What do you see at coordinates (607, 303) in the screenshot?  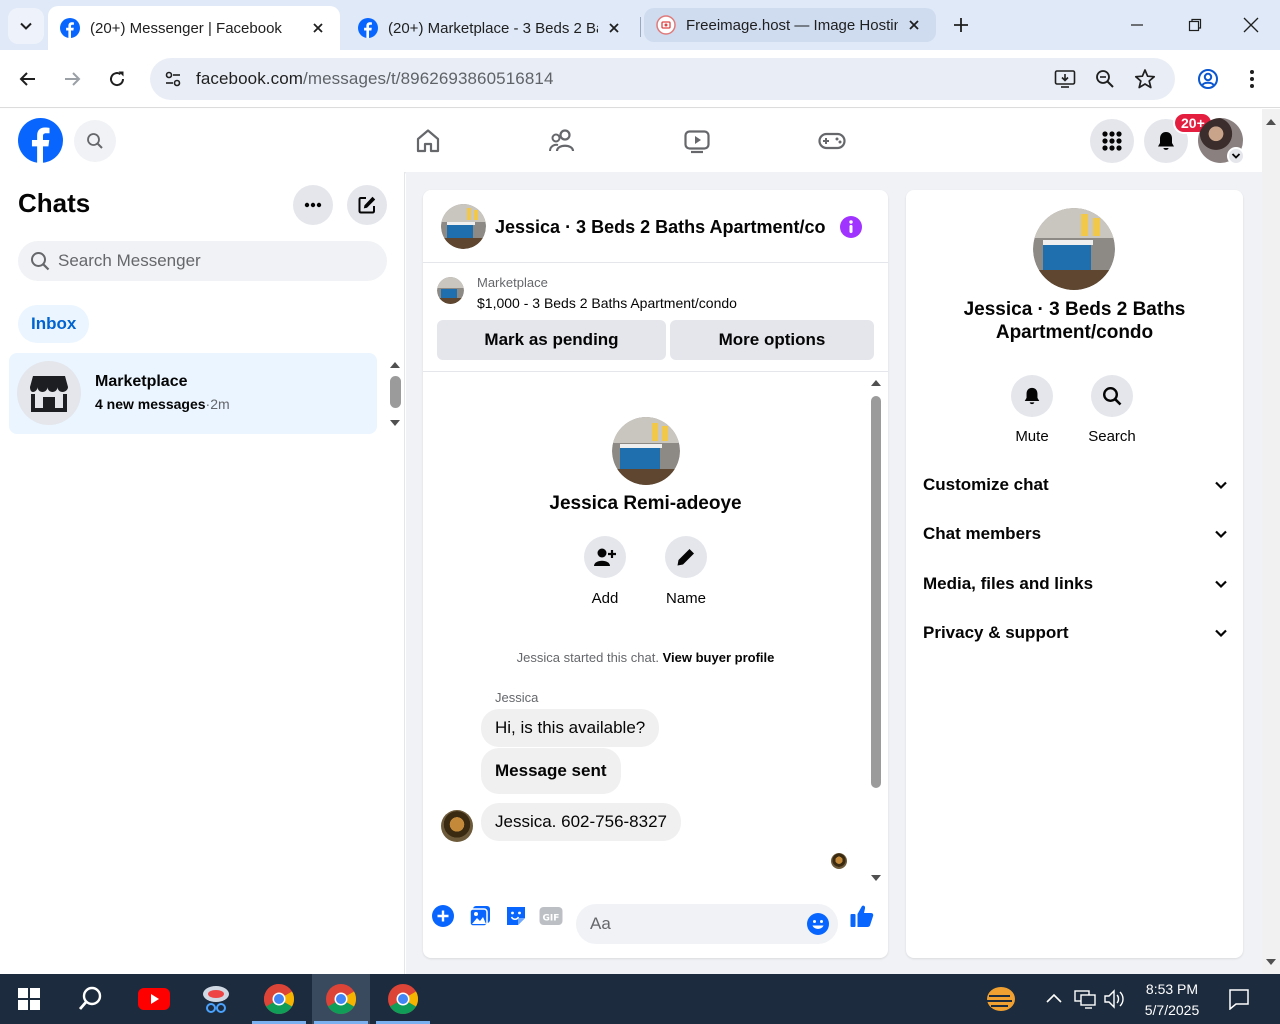 I see `listing-title: $1,000 - 3 Beds 2 Baths Apartment/condo` at bounding box center [607, 303].